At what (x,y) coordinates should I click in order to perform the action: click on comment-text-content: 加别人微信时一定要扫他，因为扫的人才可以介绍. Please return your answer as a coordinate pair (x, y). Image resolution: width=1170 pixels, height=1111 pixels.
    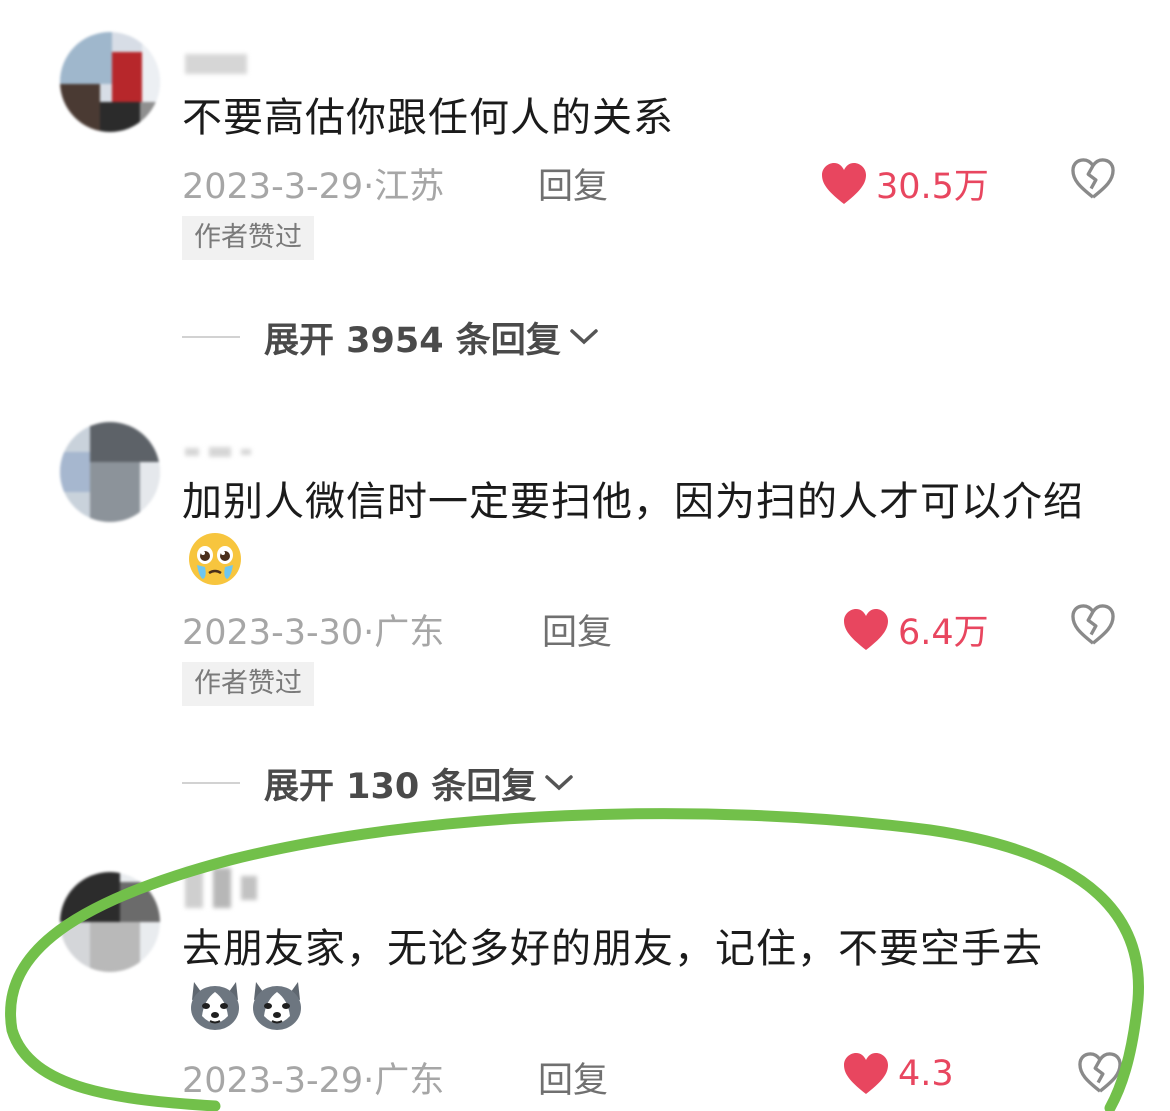
    Looking at the image, I should click on (633, 502).